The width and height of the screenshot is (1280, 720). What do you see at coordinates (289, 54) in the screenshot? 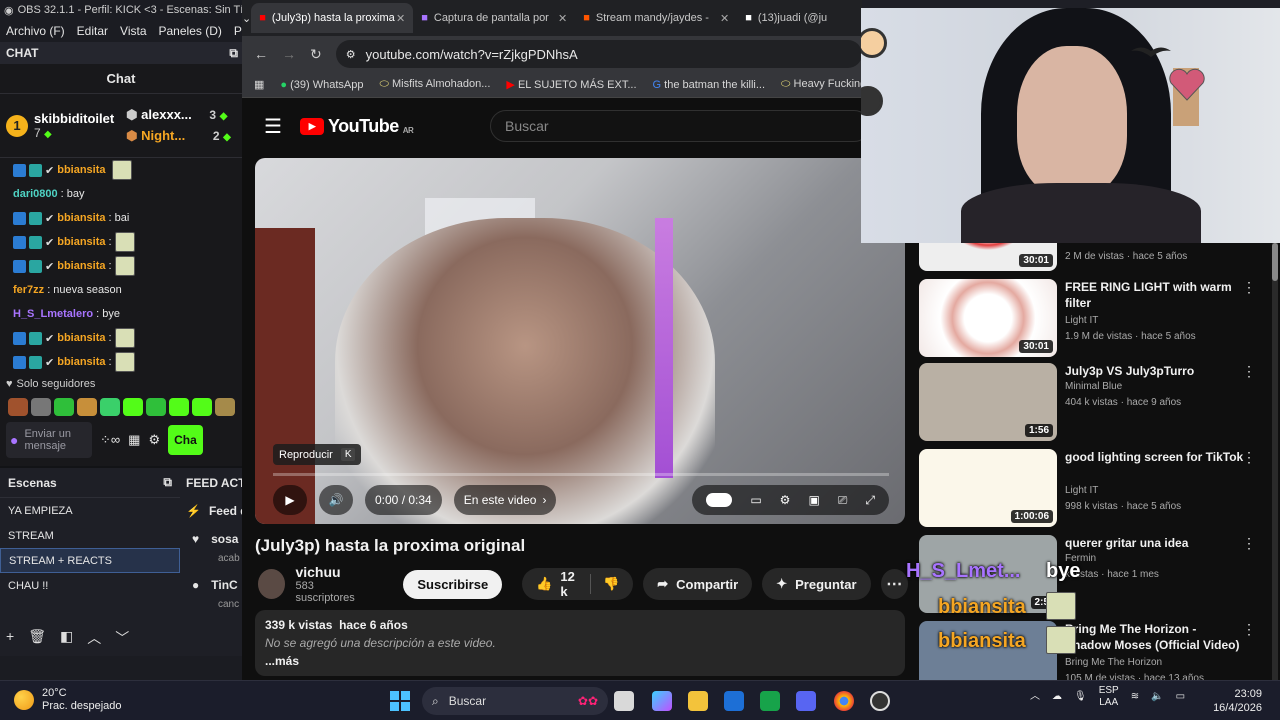
I see `forward-icon: →` at bounding box center [289, 54].